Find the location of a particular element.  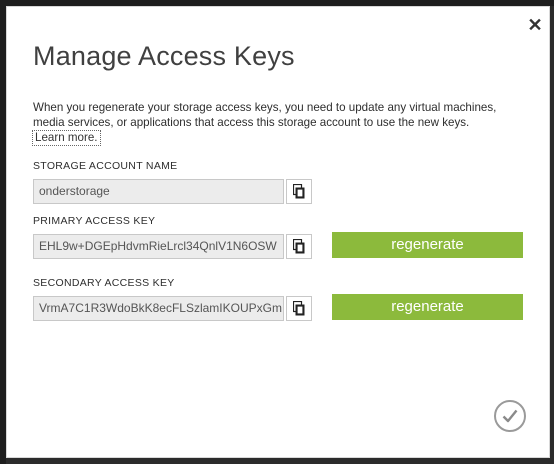

secondary-access-key-label: SECONDARY ACCESS KEY is located at coordinates (104, 283).